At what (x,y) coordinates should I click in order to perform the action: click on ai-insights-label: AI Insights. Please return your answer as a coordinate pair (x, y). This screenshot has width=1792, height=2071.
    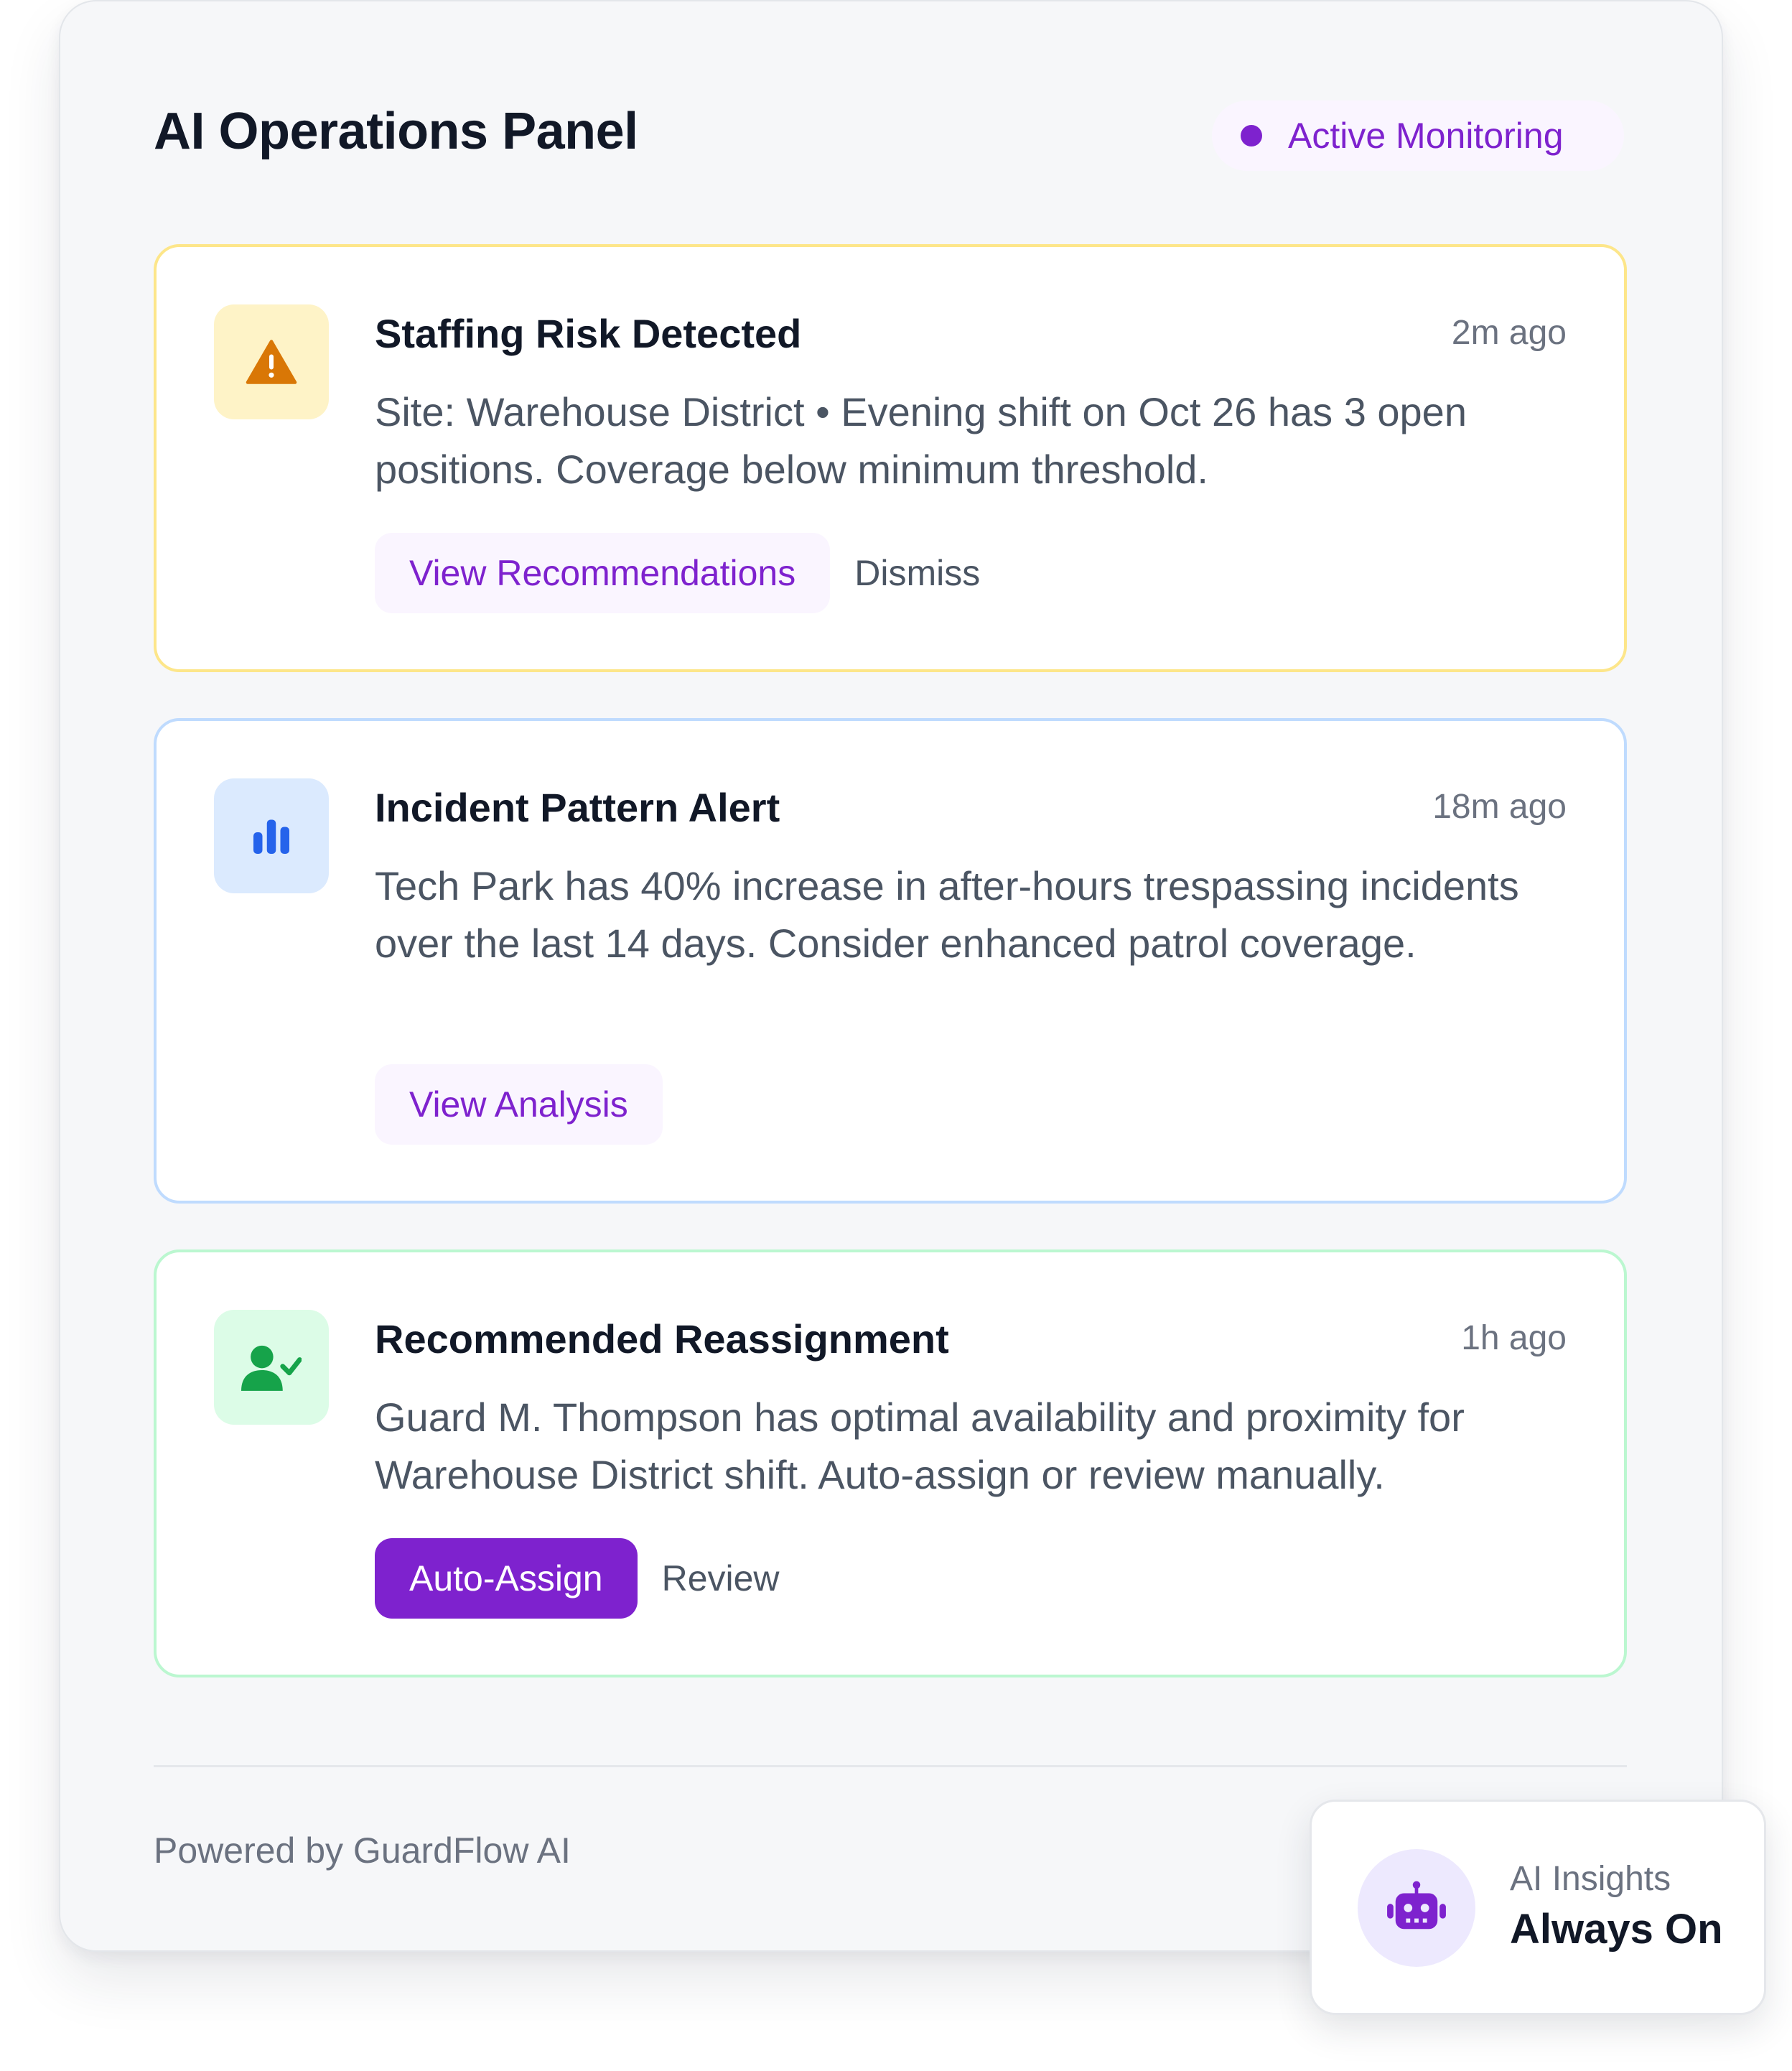
    Looking at the image, I should click on (1590, 1879).